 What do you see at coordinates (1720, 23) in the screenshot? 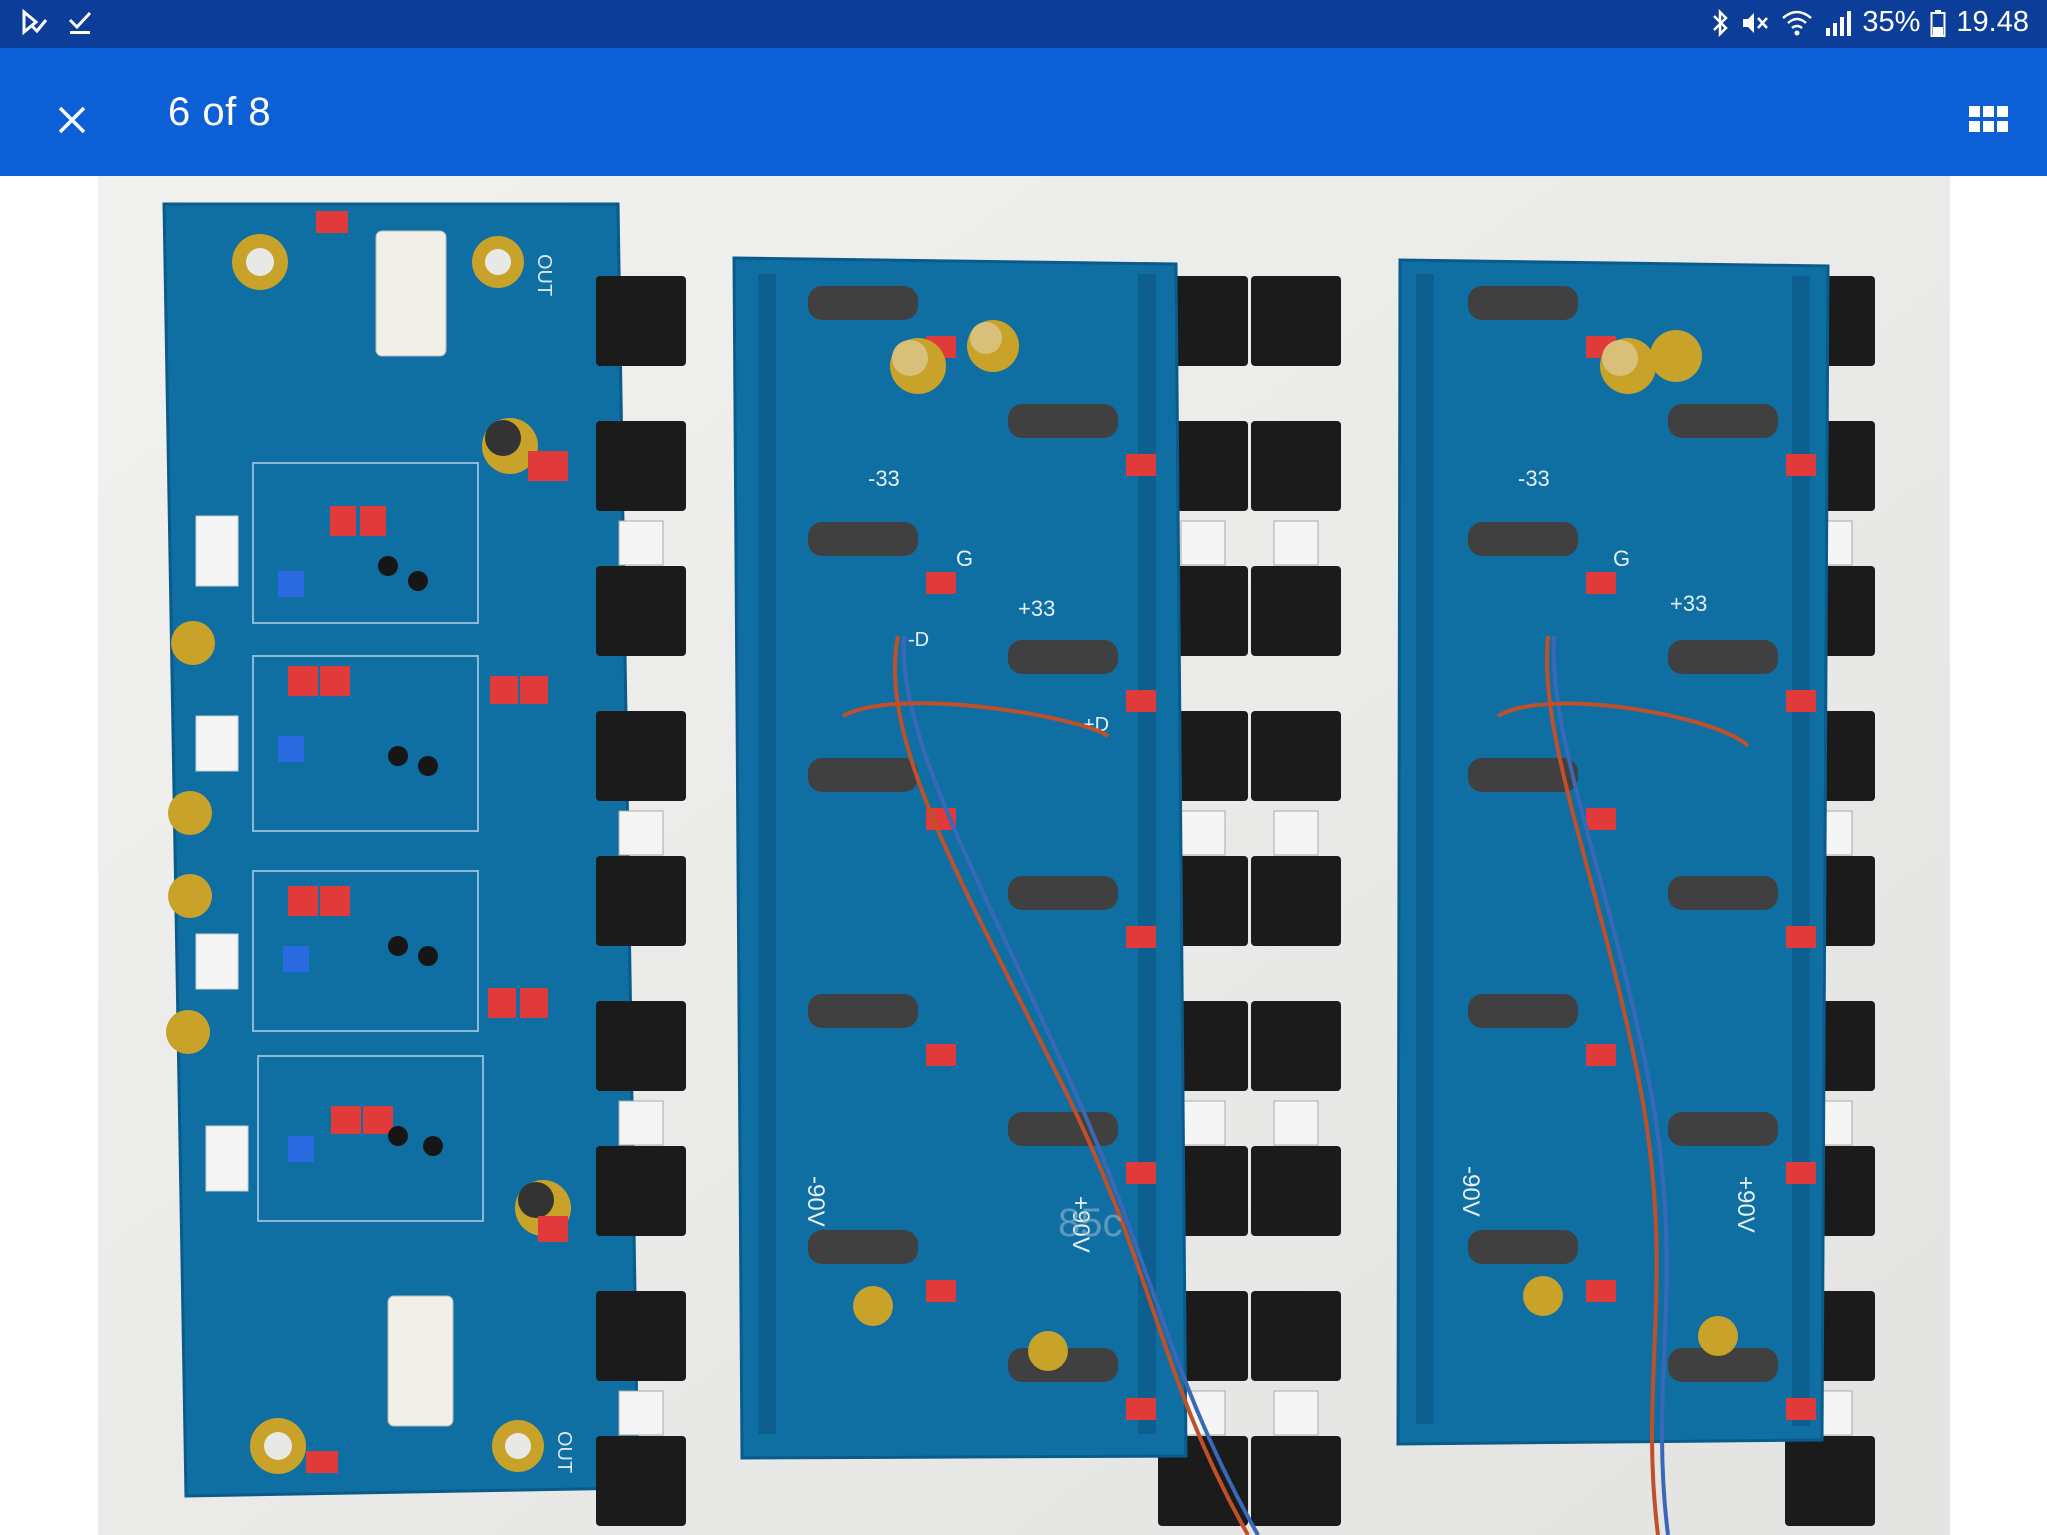
I see `bluetooth-icon` at bounding box center [1720, 23].